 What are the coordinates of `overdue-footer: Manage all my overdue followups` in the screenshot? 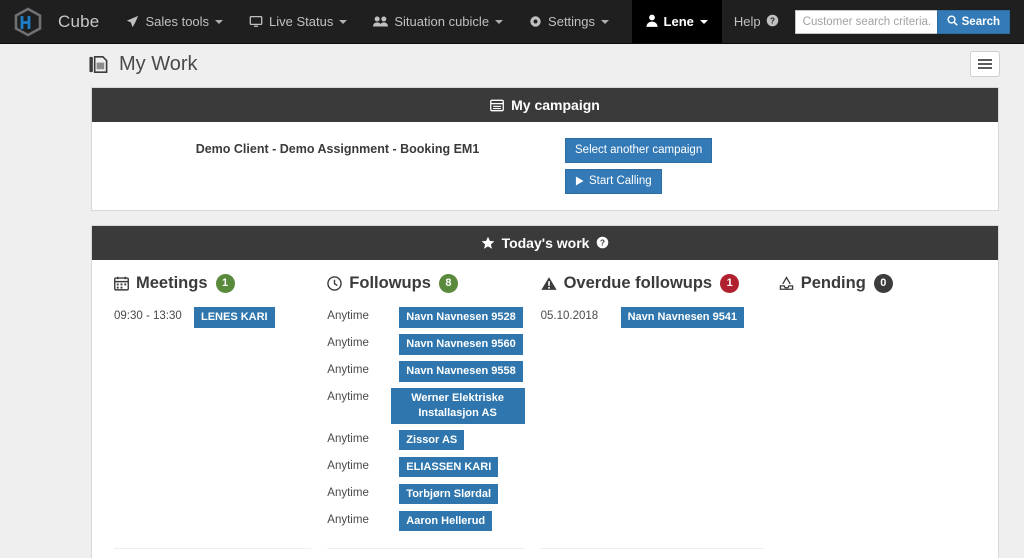 It's located at (651, 548).